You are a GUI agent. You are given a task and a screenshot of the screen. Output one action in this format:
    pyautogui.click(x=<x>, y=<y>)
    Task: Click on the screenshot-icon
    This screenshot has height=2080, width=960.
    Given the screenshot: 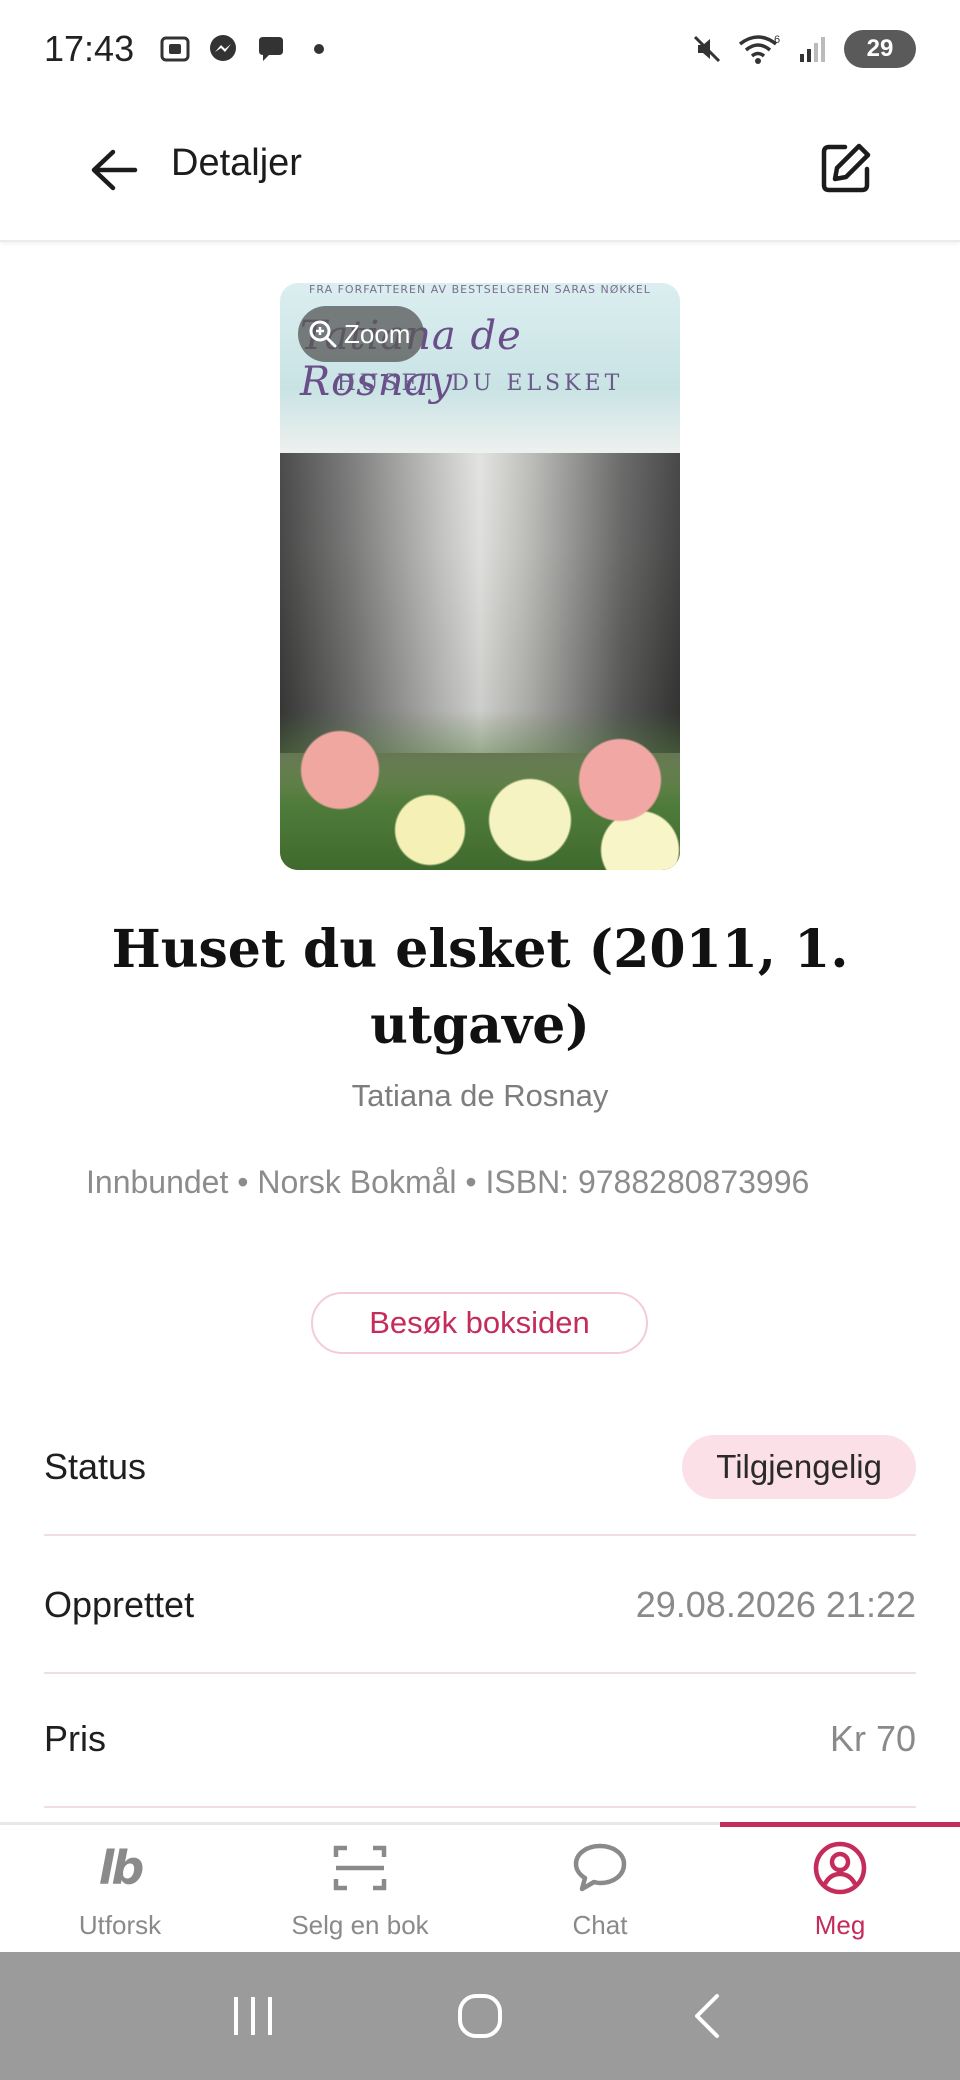 What is the action you would take?
    pyautogui.click(x=175, y=49)
    